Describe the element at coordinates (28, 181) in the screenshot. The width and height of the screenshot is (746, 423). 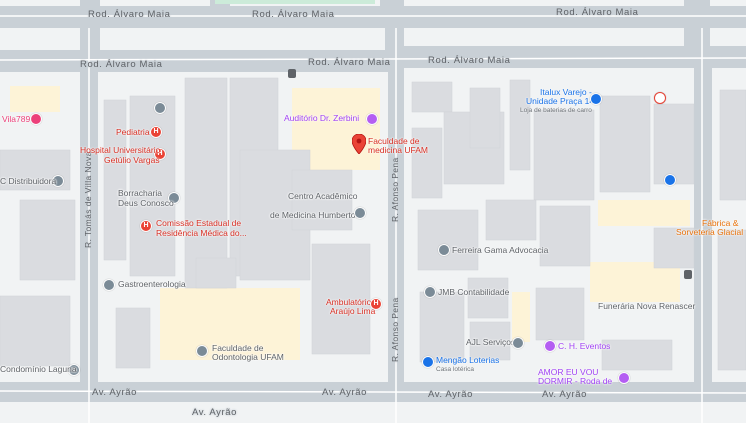
I see `poi-c-distribuidora: C Distribuidora` at that location.